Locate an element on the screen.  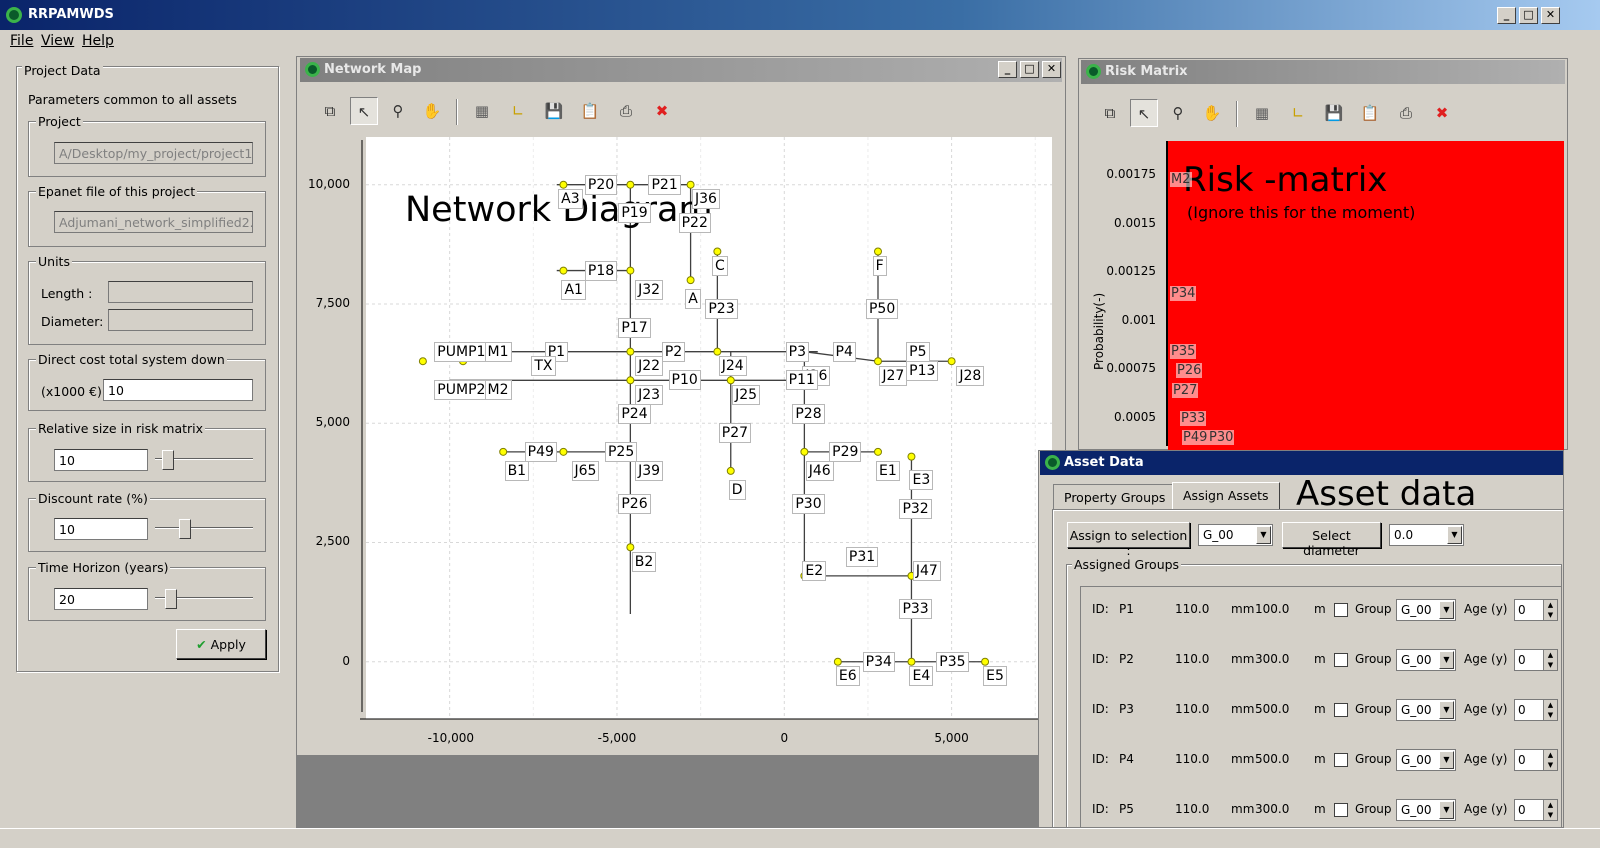
zoom-icon: ⚲ is located at coordinates (398, 111).